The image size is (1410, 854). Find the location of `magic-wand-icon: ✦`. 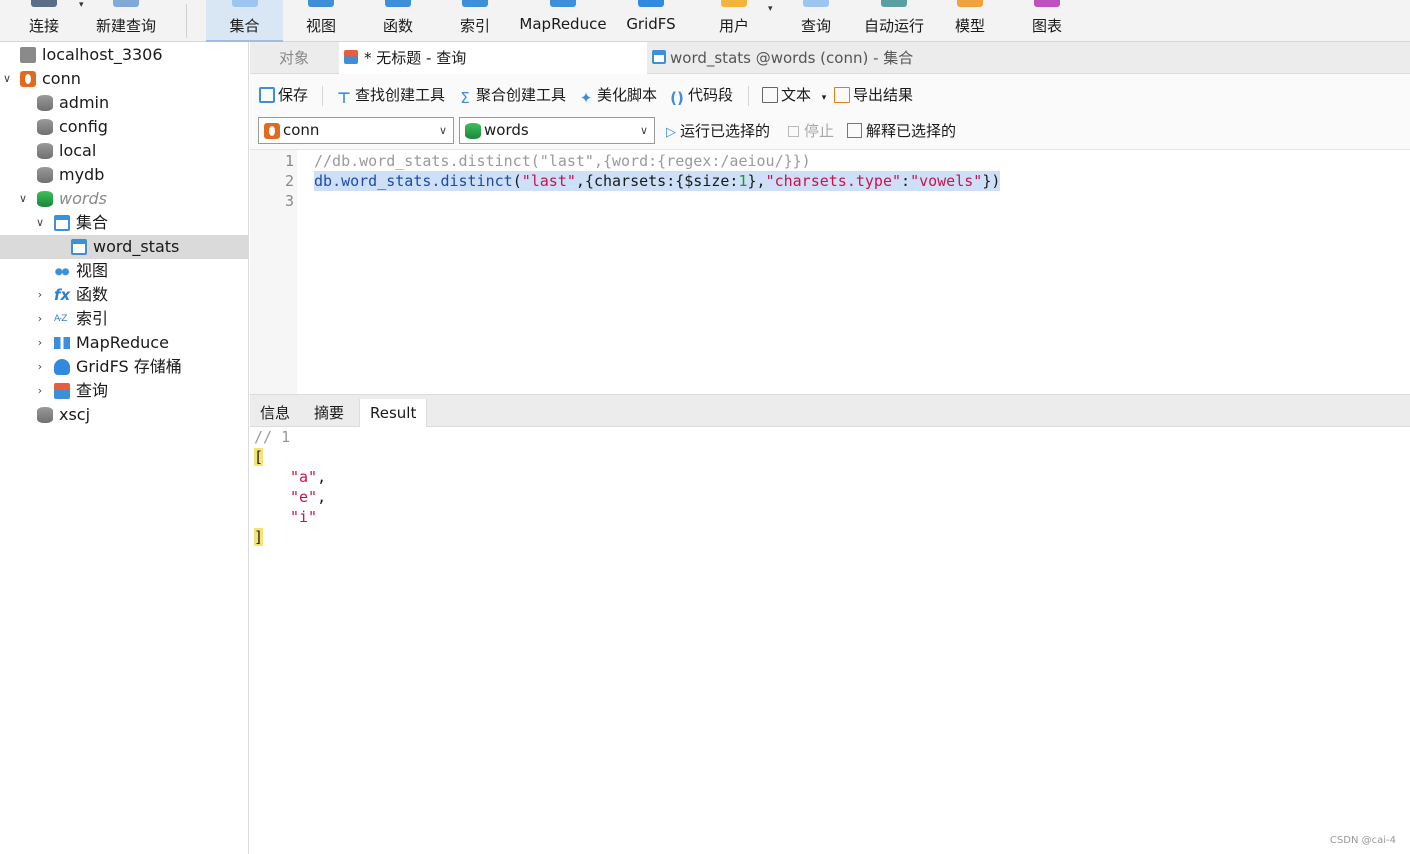

magic-wand-icon: ✦ is located at coordinates (586, 98).